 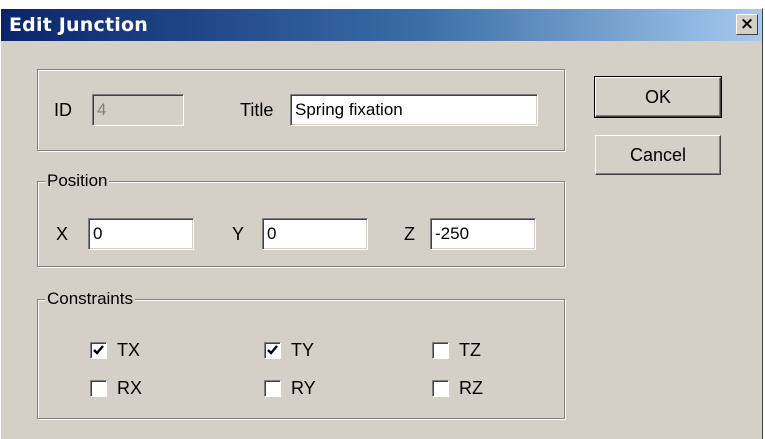 I want to click on rx-checkbox, so click(x=98, y=388).